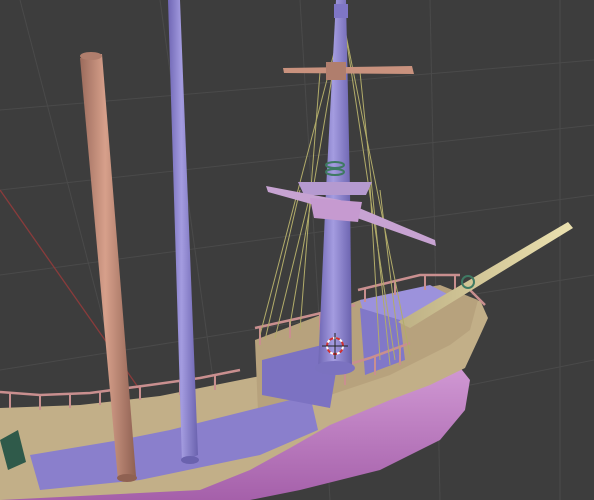 The width and height of the screenshot is (594, 500). I want to click on lower-yard-block, so click(336, 210).